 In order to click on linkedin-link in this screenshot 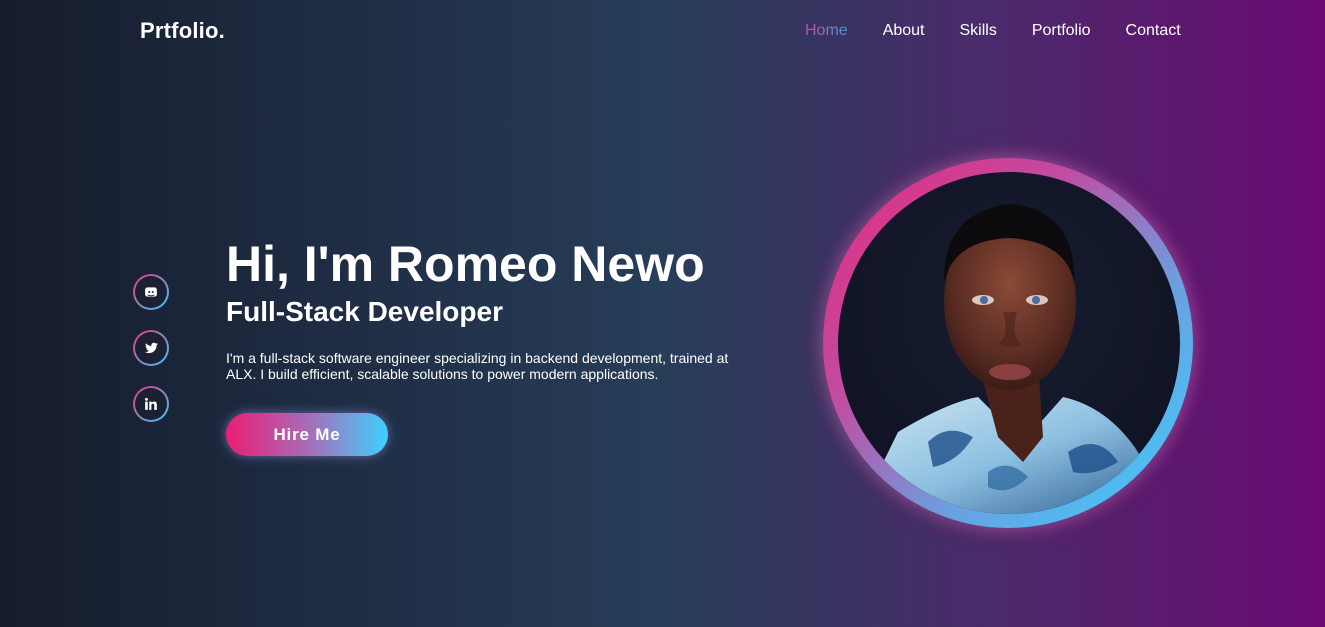, I will do `click(151, 404)`.